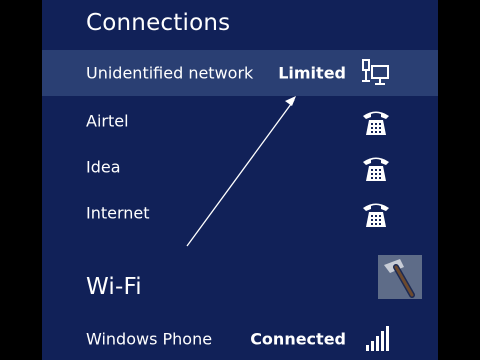 The height and width of the screenshot is (360, 480). What do you see at coordinates (375, 72) in the screenshot?
I see `network-monitor-icon` at bounding box center [375, 72].